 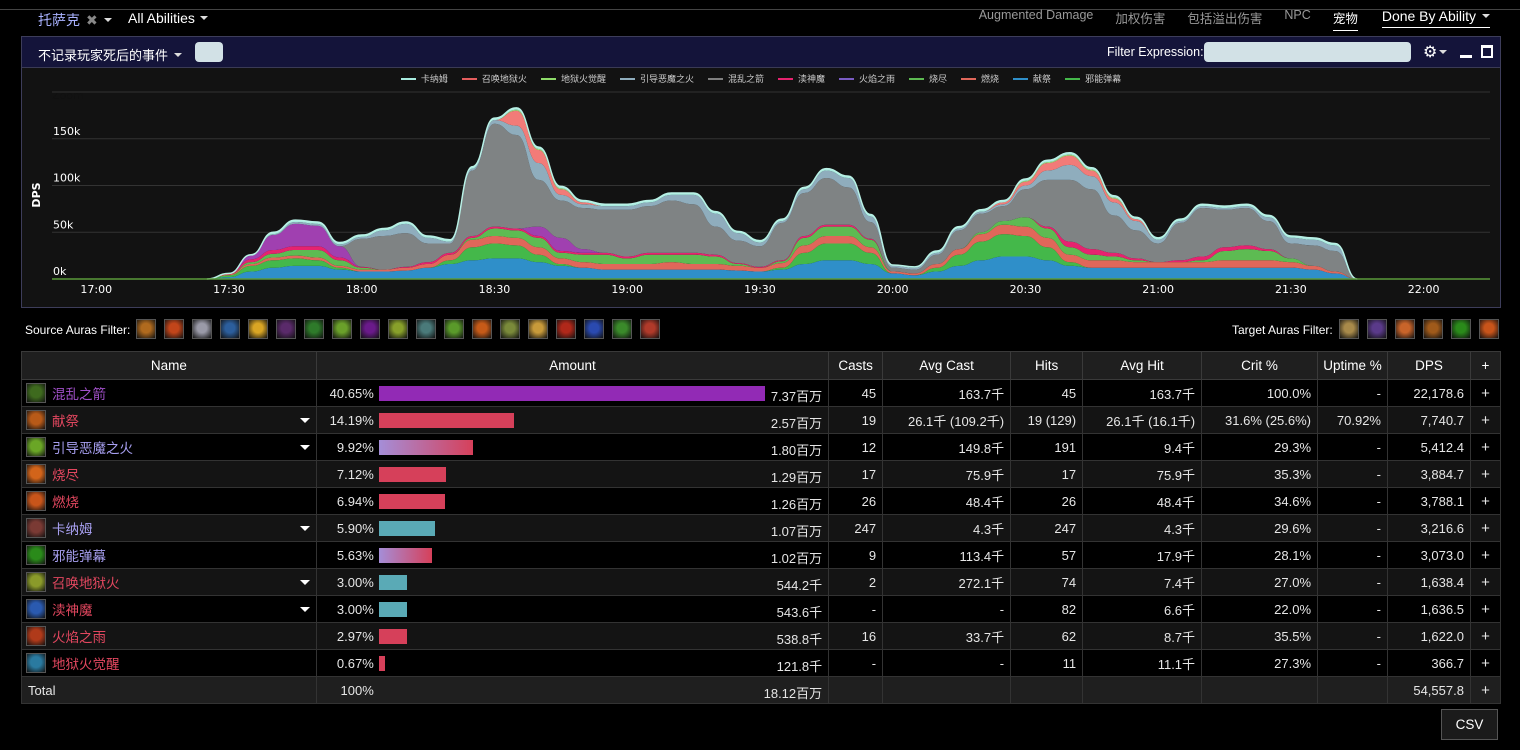 What do you see at coordinates (169, 663) in the screenshot?
I see `ability-name-cell: 地狱火觉醒` at bounding box center [169, 663].